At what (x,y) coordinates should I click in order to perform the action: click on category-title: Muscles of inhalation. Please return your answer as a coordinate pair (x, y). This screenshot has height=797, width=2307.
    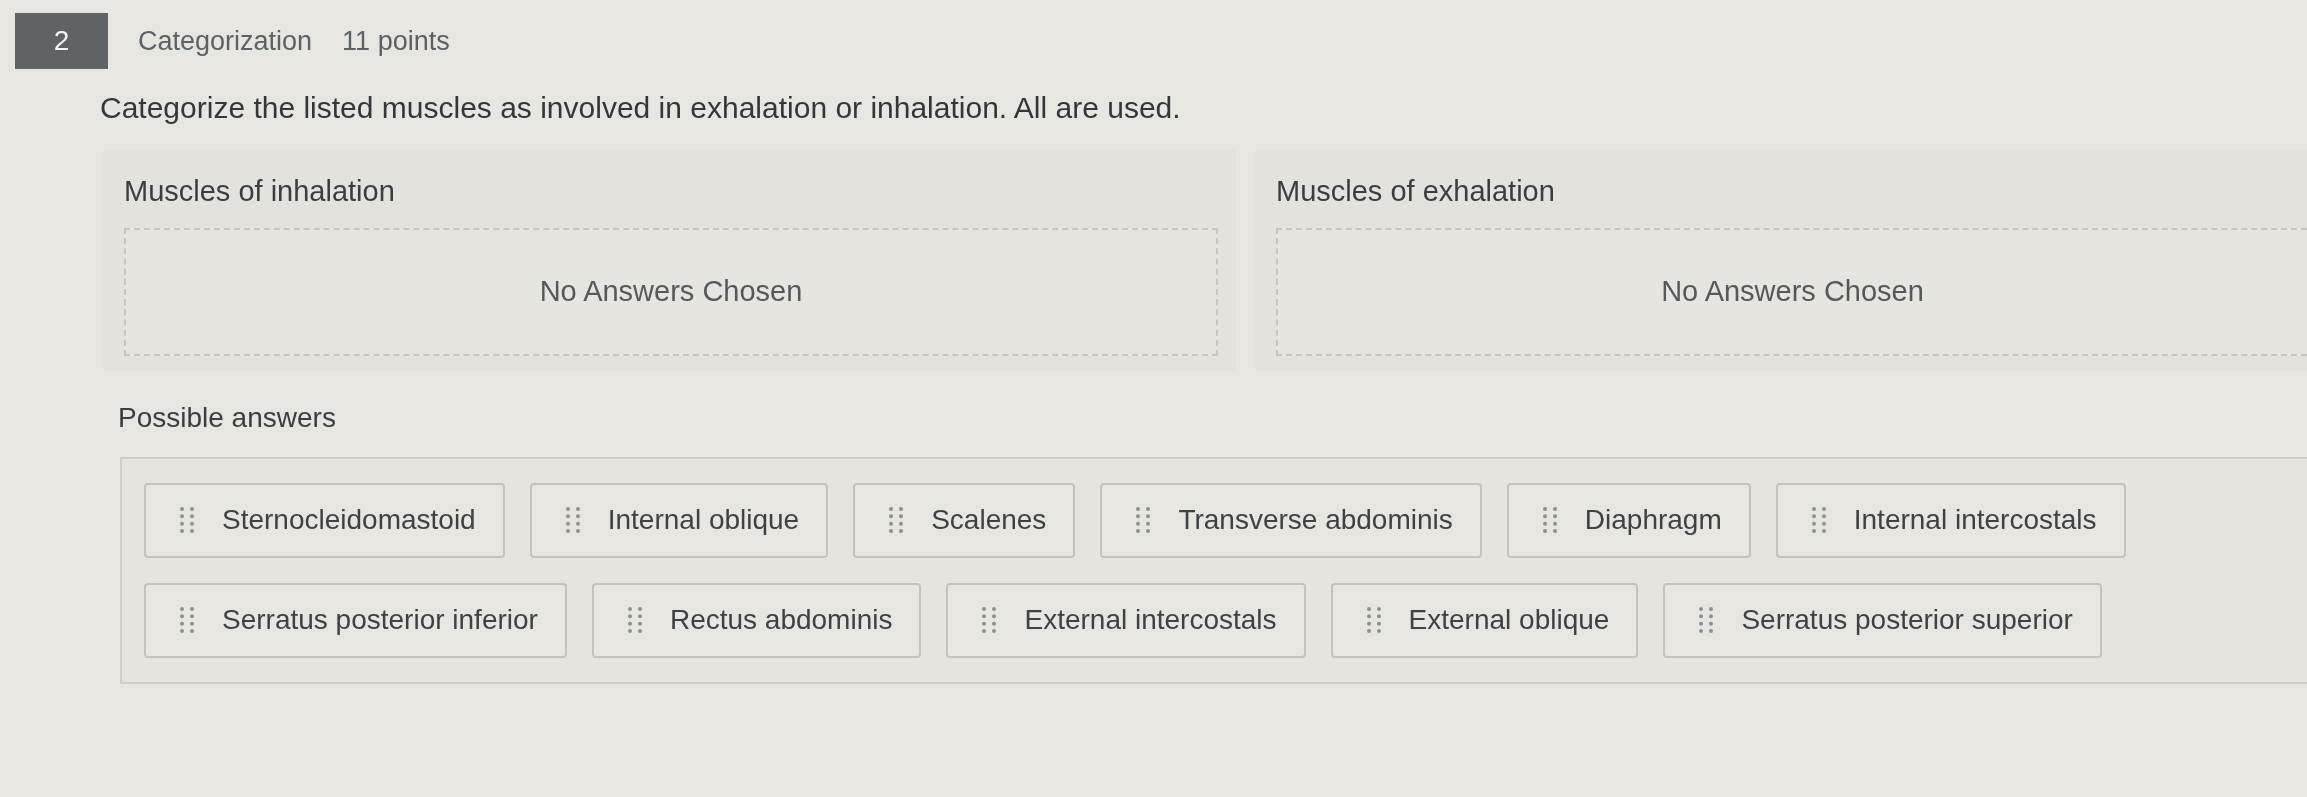
    Looking at the image, I should click on (260, 191).